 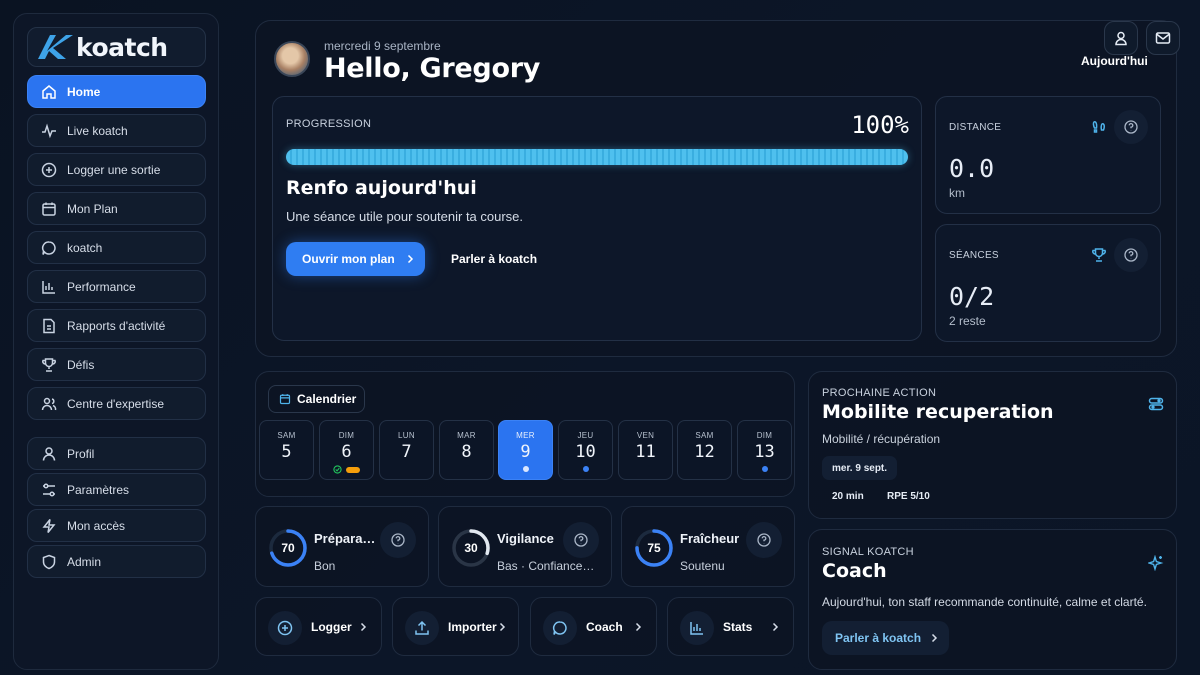 I want to click on sidebar-item-rapports: Rapports d'activité, so click(x=116, y=325).